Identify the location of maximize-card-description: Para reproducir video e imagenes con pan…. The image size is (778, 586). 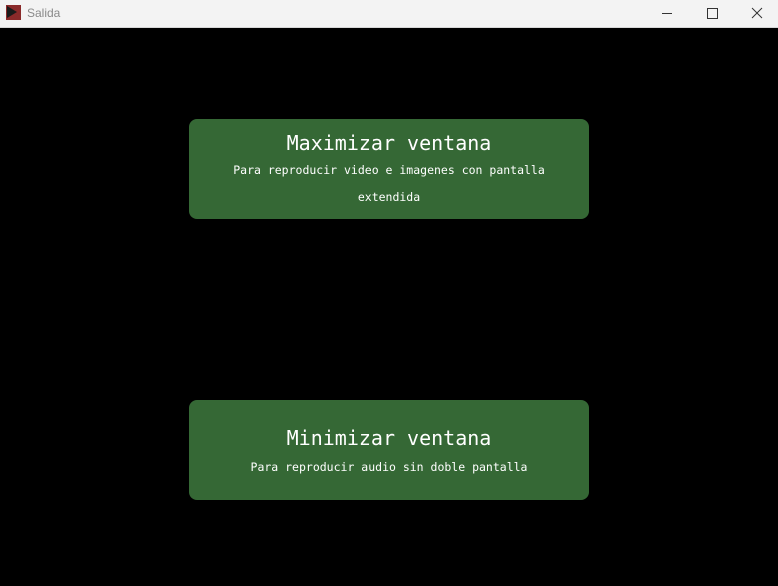
(389, 183).